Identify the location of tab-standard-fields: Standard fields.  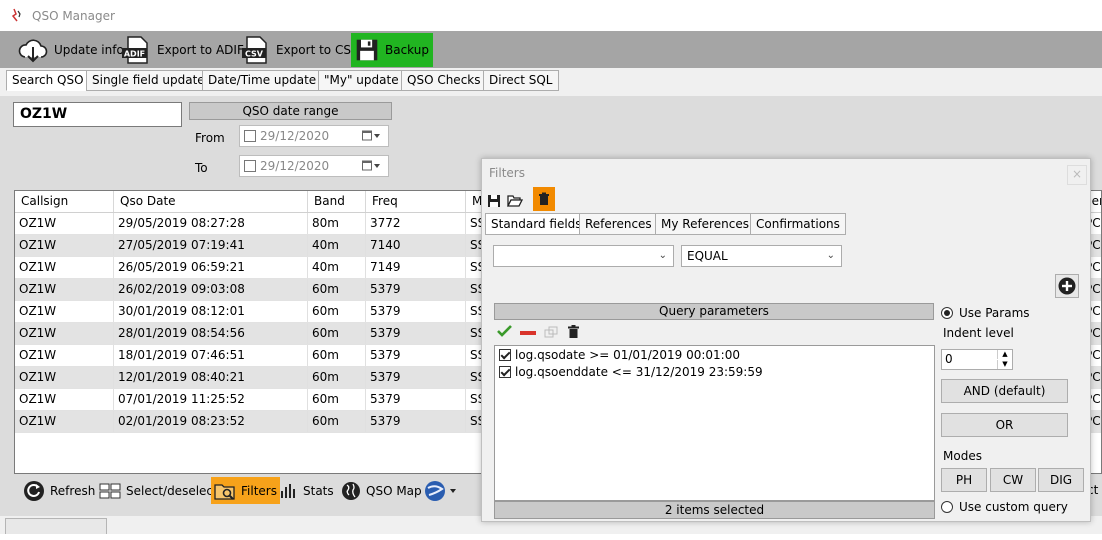
(536, 224).